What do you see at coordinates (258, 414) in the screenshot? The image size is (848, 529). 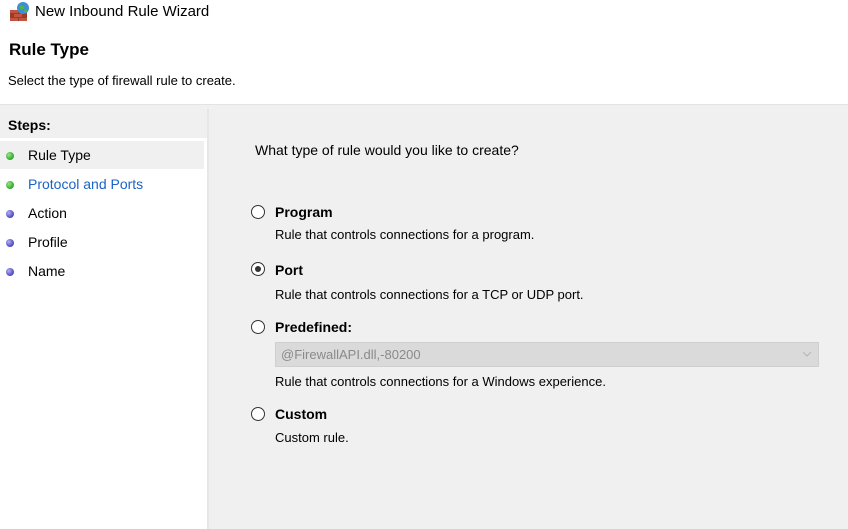 I see `custom-radio` at bounding box center [258, 414].